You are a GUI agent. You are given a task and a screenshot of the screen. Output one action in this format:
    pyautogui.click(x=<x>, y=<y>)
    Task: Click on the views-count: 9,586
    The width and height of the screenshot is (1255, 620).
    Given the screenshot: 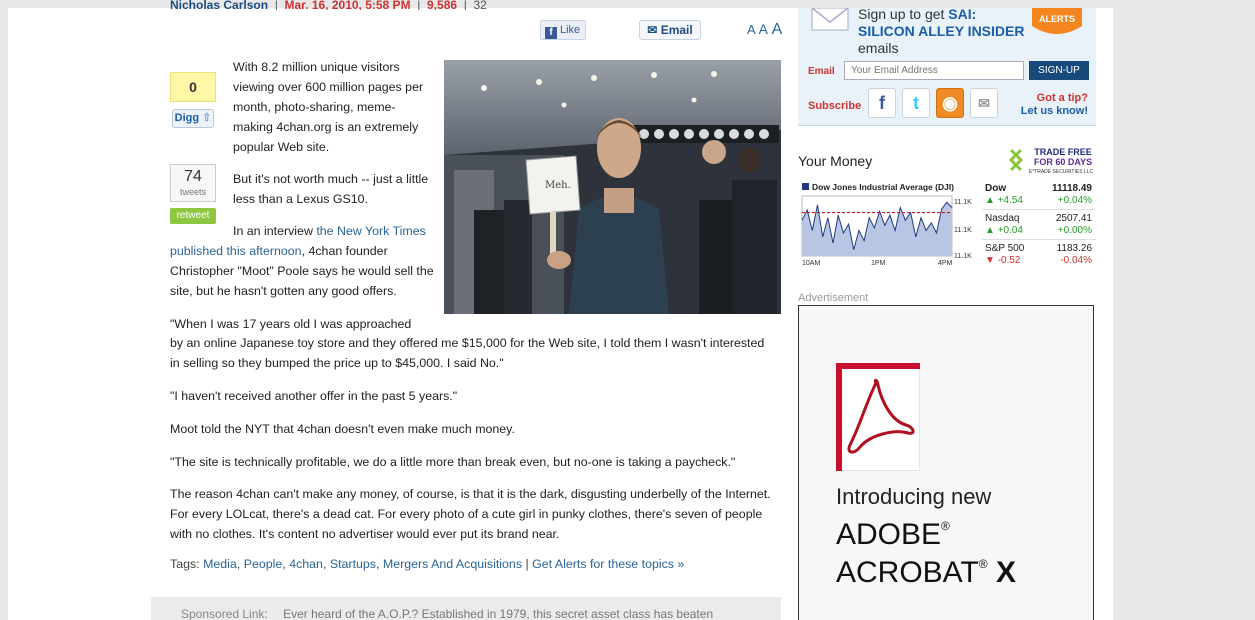 What is the action you would take?
    pyautogui.click(x=442, y=5)
    